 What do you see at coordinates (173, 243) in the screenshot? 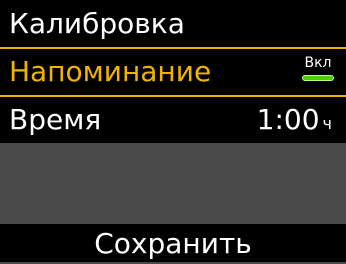
I see `save-button: Сохранить` at bounding box center [173, 243].